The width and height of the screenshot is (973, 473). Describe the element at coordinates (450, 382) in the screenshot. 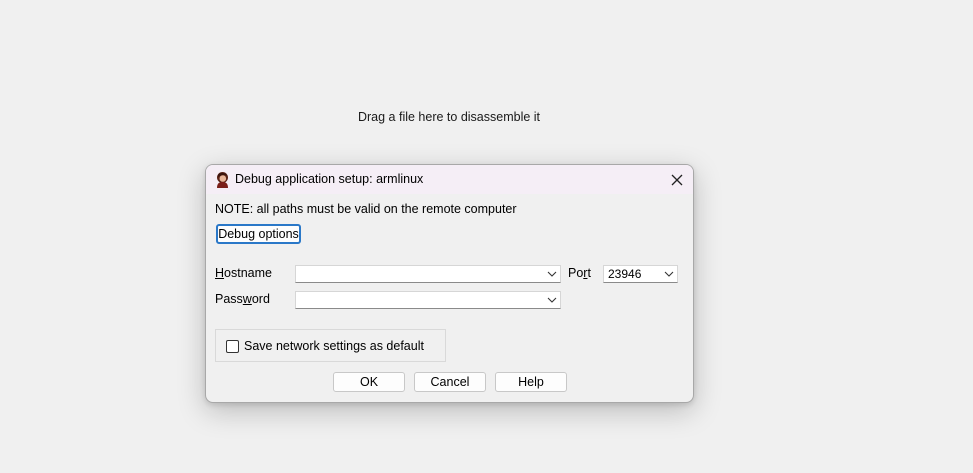

I see `cancel-button: Cancel` at that location.